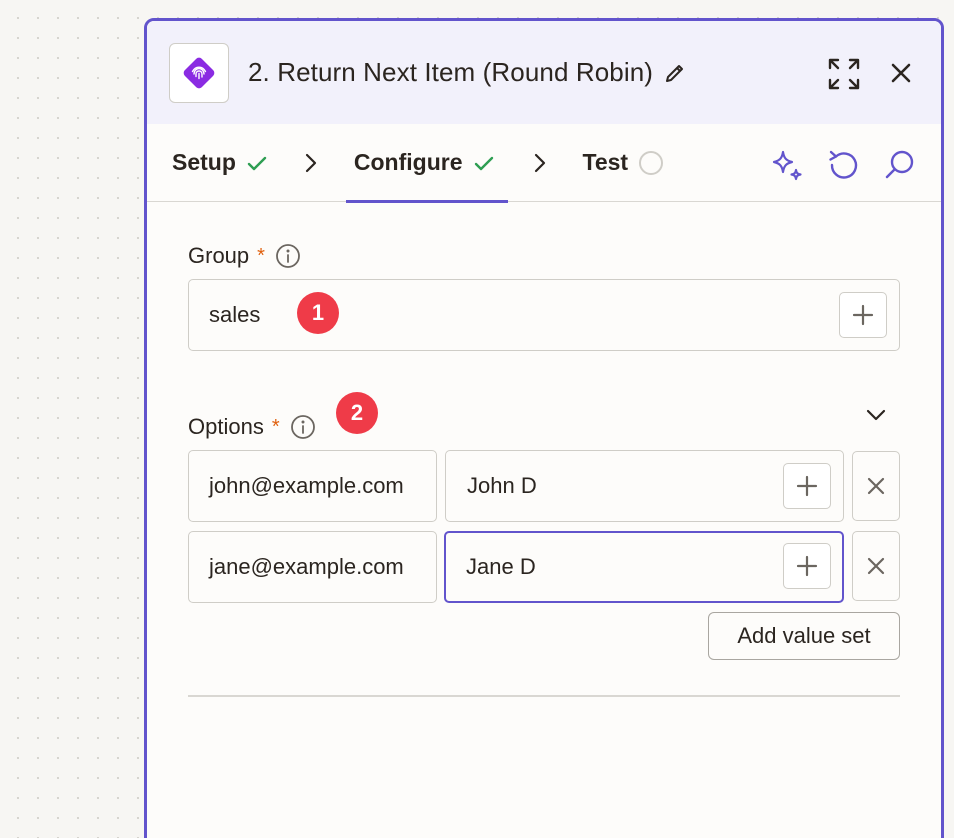  Describe the element at coordinates (605, 162) in the screenshot. I see `tab-label: Test` at that location.